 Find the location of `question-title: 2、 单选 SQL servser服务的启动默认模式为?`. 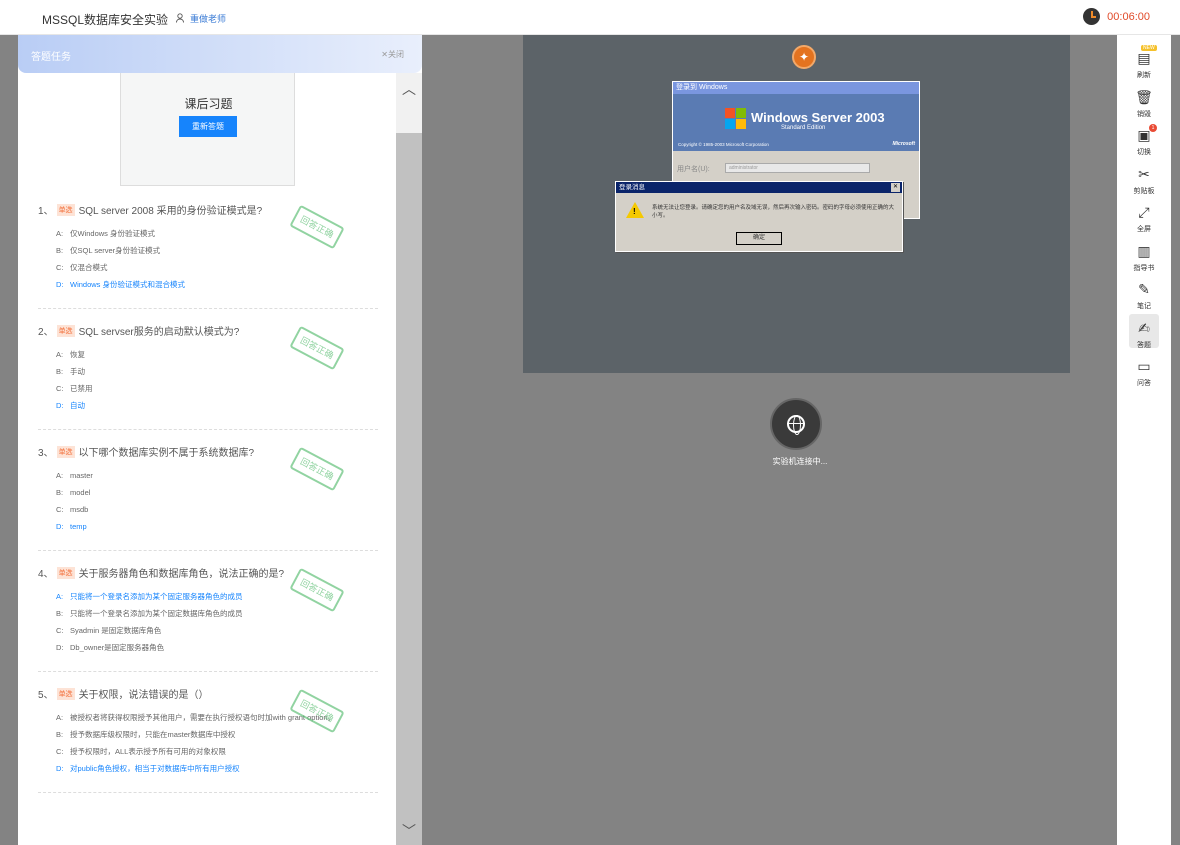

question-title: 2、 单选 SQL servser服务的启动默认模式为? is located at coordinates (208, 330).